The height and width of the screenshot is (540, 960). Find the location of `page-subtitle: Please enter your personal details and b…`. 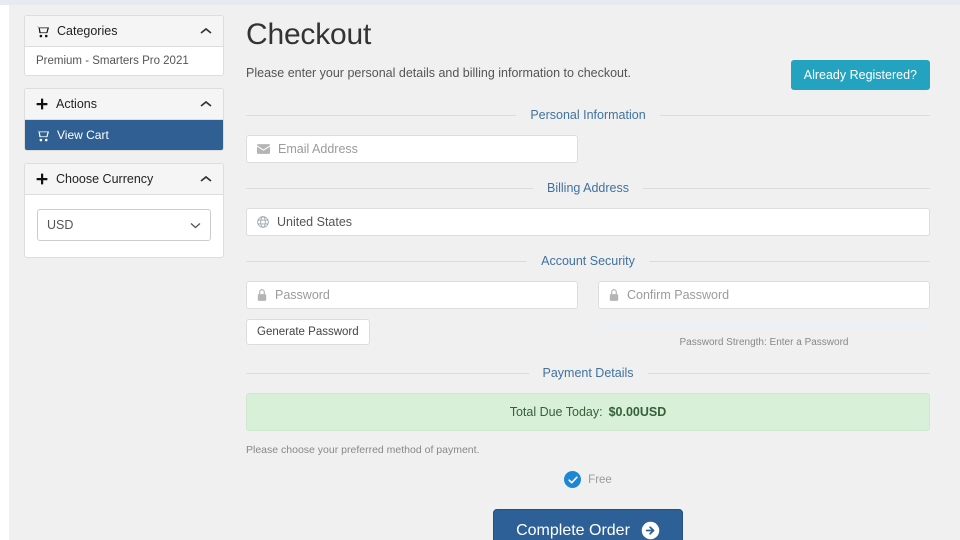

page-subtitle: Please enter your personal details and b… is located at coordinates (438, 73).